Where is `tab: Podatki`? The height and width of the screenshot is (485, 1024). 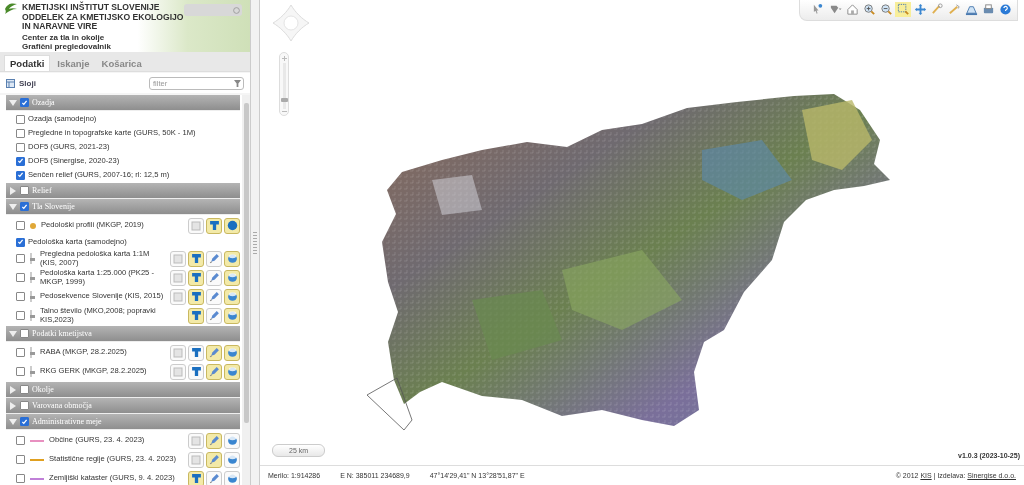 tab: Podatki is located at coordinates (27, 63).